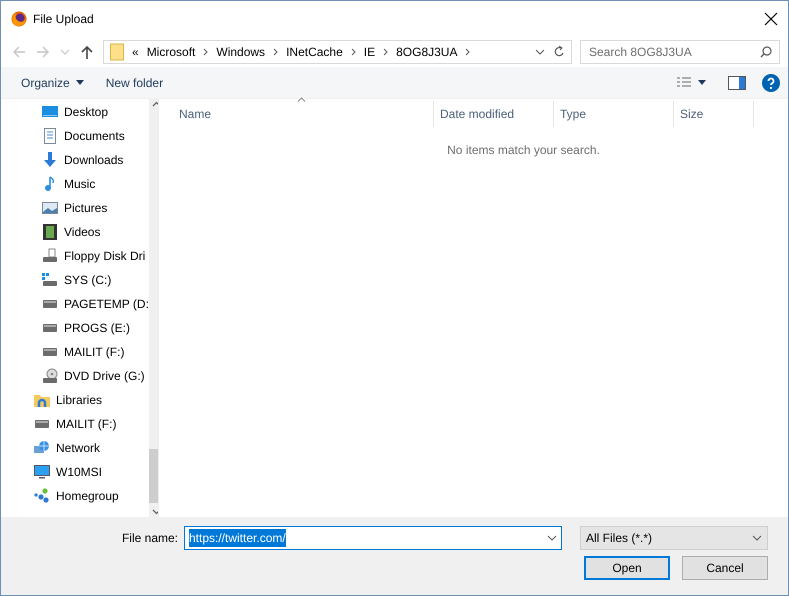  I want to click on breadcrumb-segment: 8OG8J3UA, so click(427, 52).